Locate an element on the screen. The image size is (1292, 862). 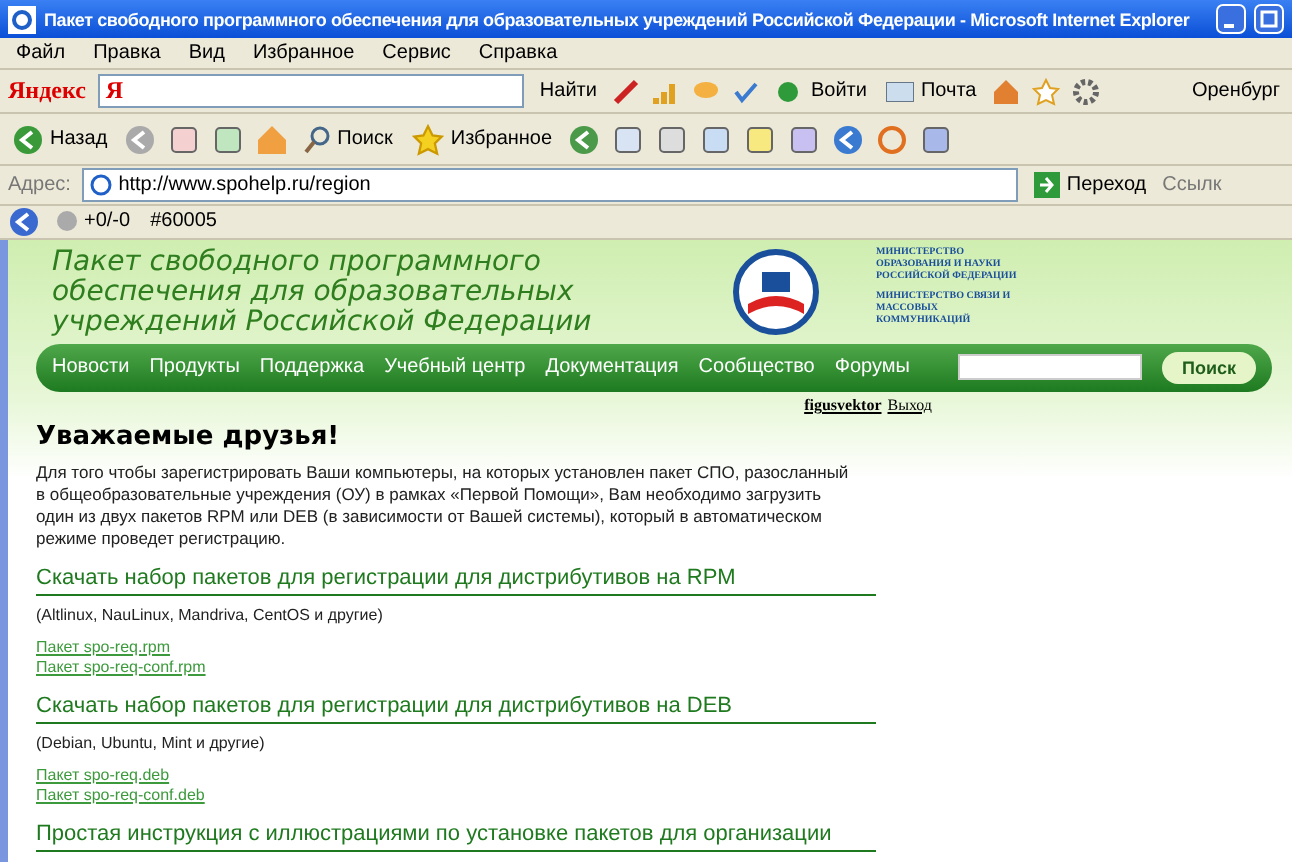
pen-icon is located at coordinates (626, 91).